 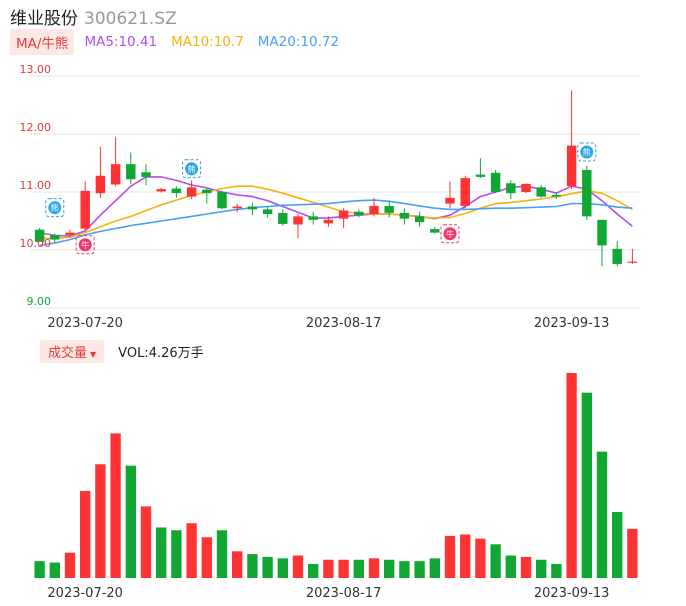 I want to click on price-y-tick-label: 10.00, so click(x=36, y=243).